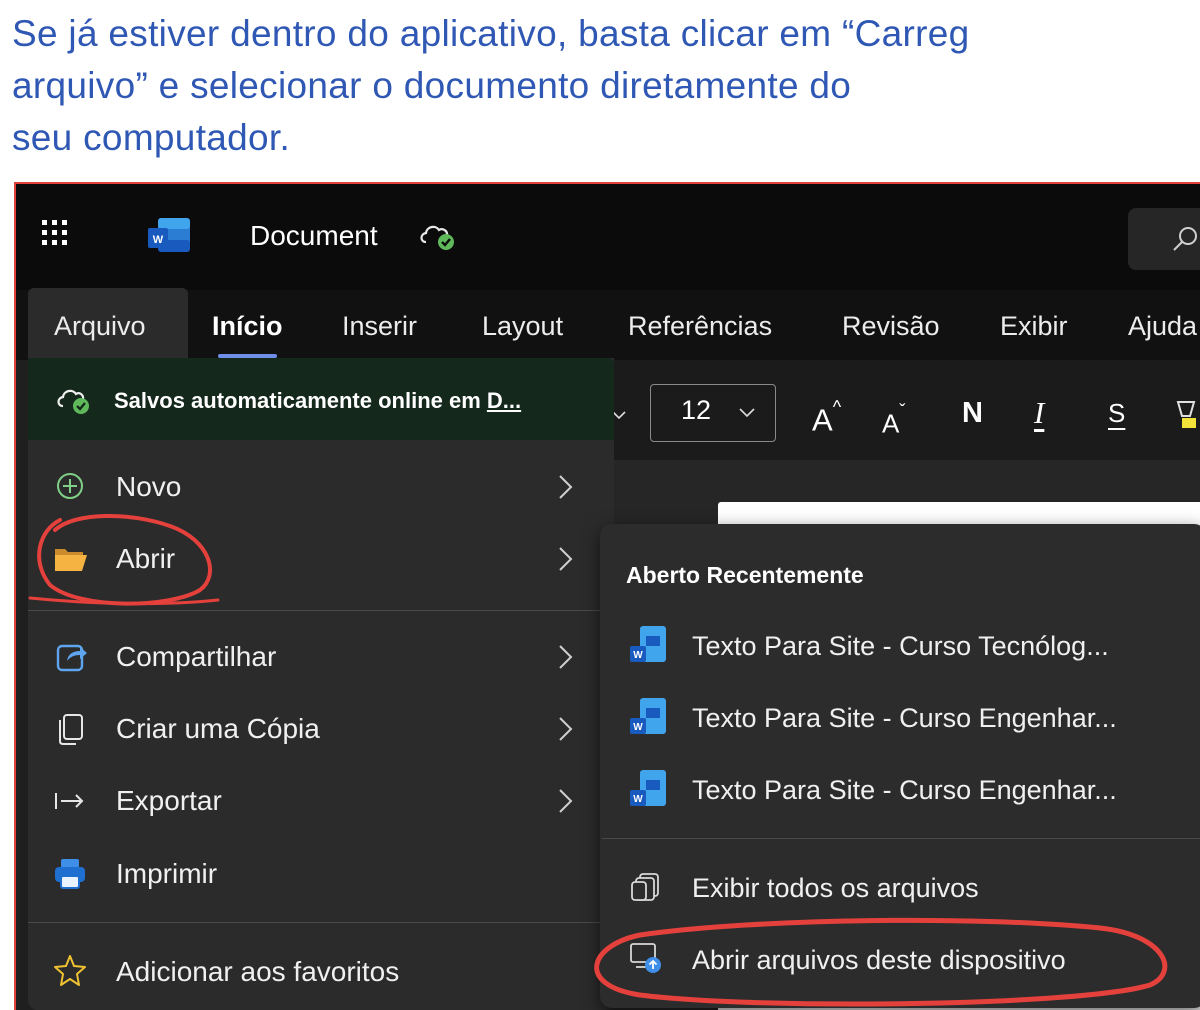 This screenshot has width=1200, height=1010. I want to click on menu-item-label: Compartilhar, so click(196, 656).